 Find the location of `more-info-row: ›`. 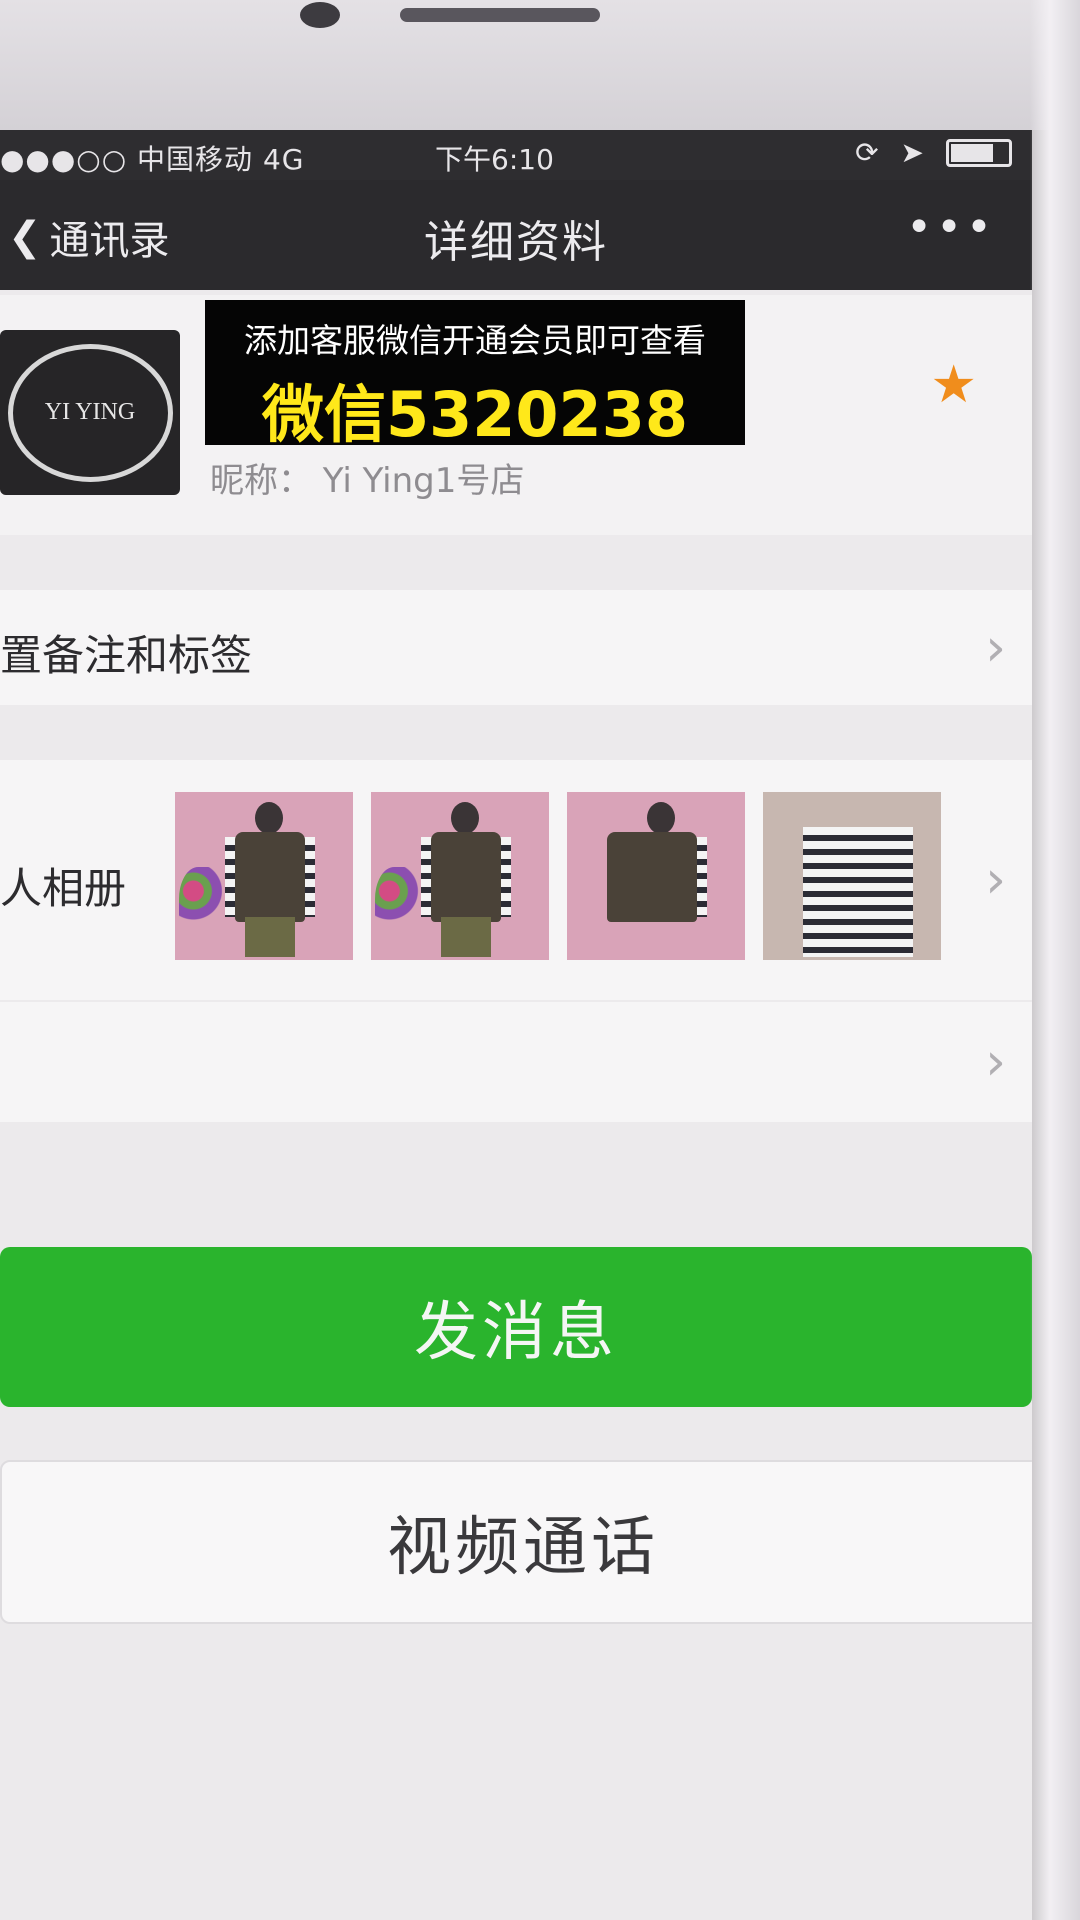

more-info-row: › is located at coordinates (516, 1062).